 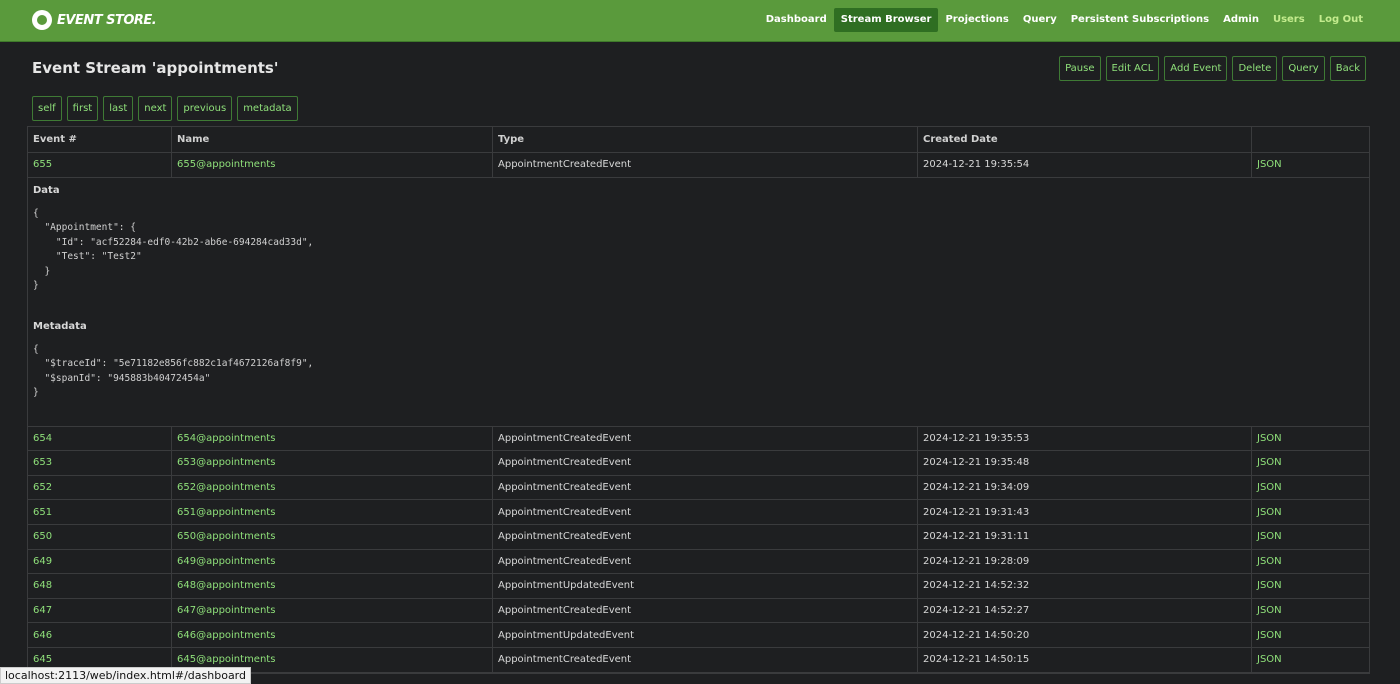 What do you see at coordinates (100, 165) in the screenshot?
I see `event-number-link: 655` at bounding box center [100, 165].